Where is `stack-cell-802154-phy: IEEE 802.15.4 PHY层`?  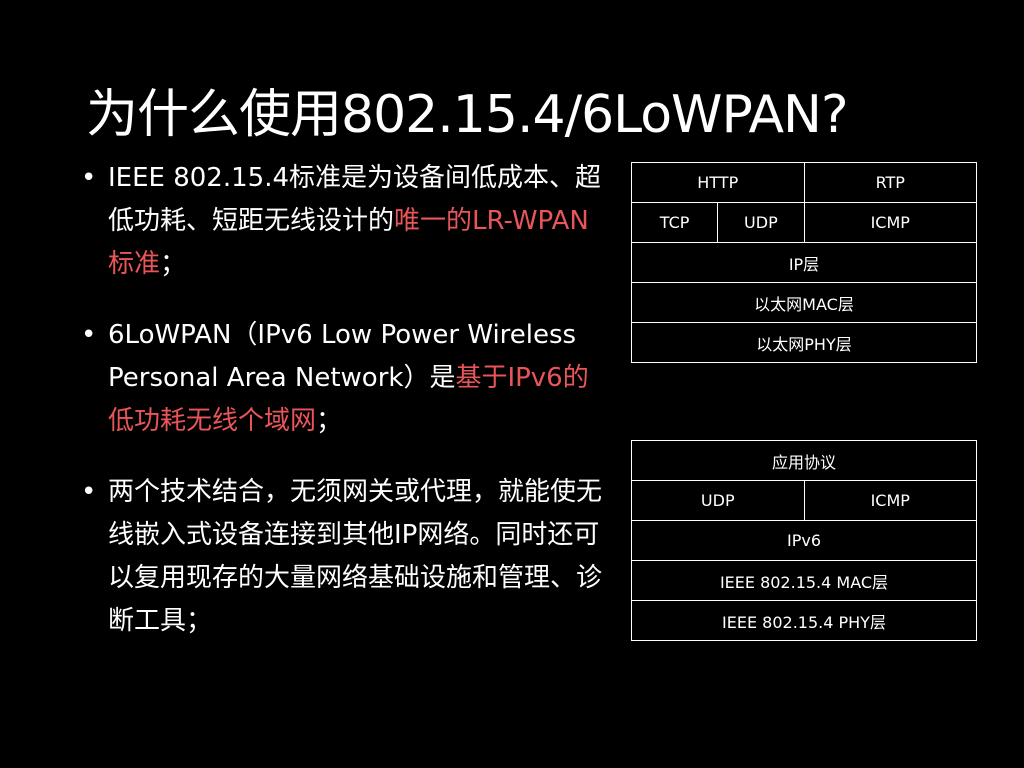 stack-cell-802154-phy: IEEE 802.15.4 PHY层 is located at coordinates (804, 620).